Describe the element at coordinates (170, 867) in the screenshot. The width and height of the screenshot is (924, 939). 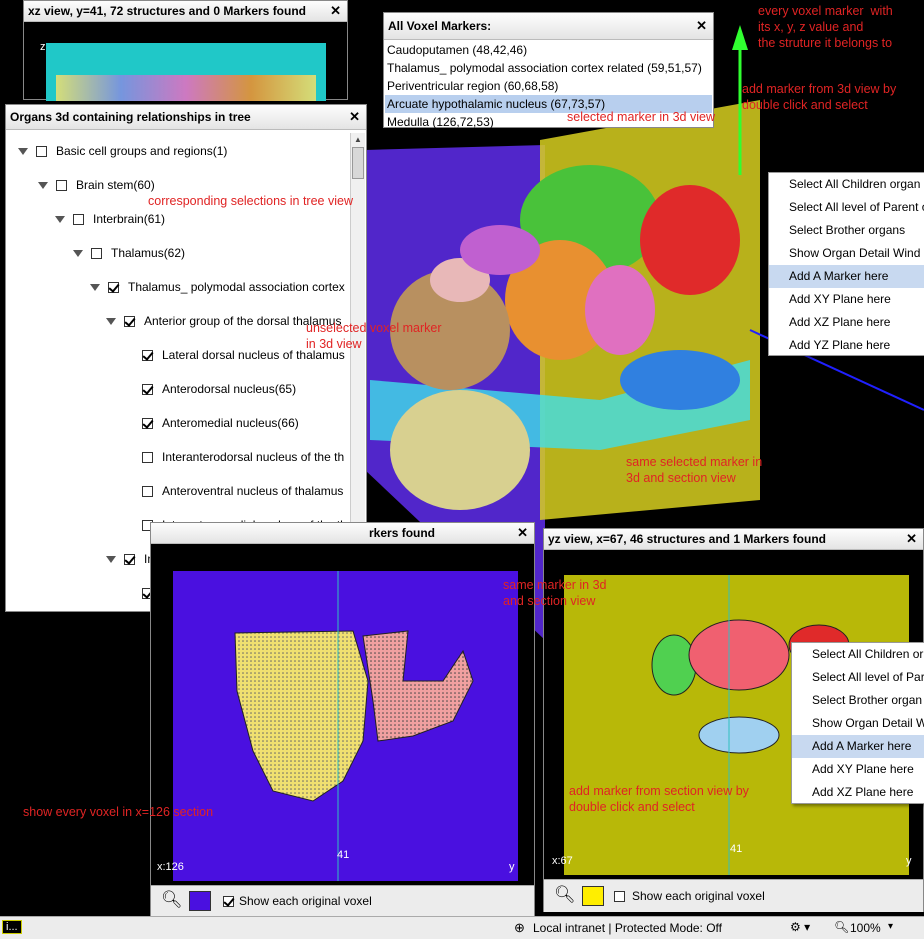
I see `xy-x-label: x:126` at that location.